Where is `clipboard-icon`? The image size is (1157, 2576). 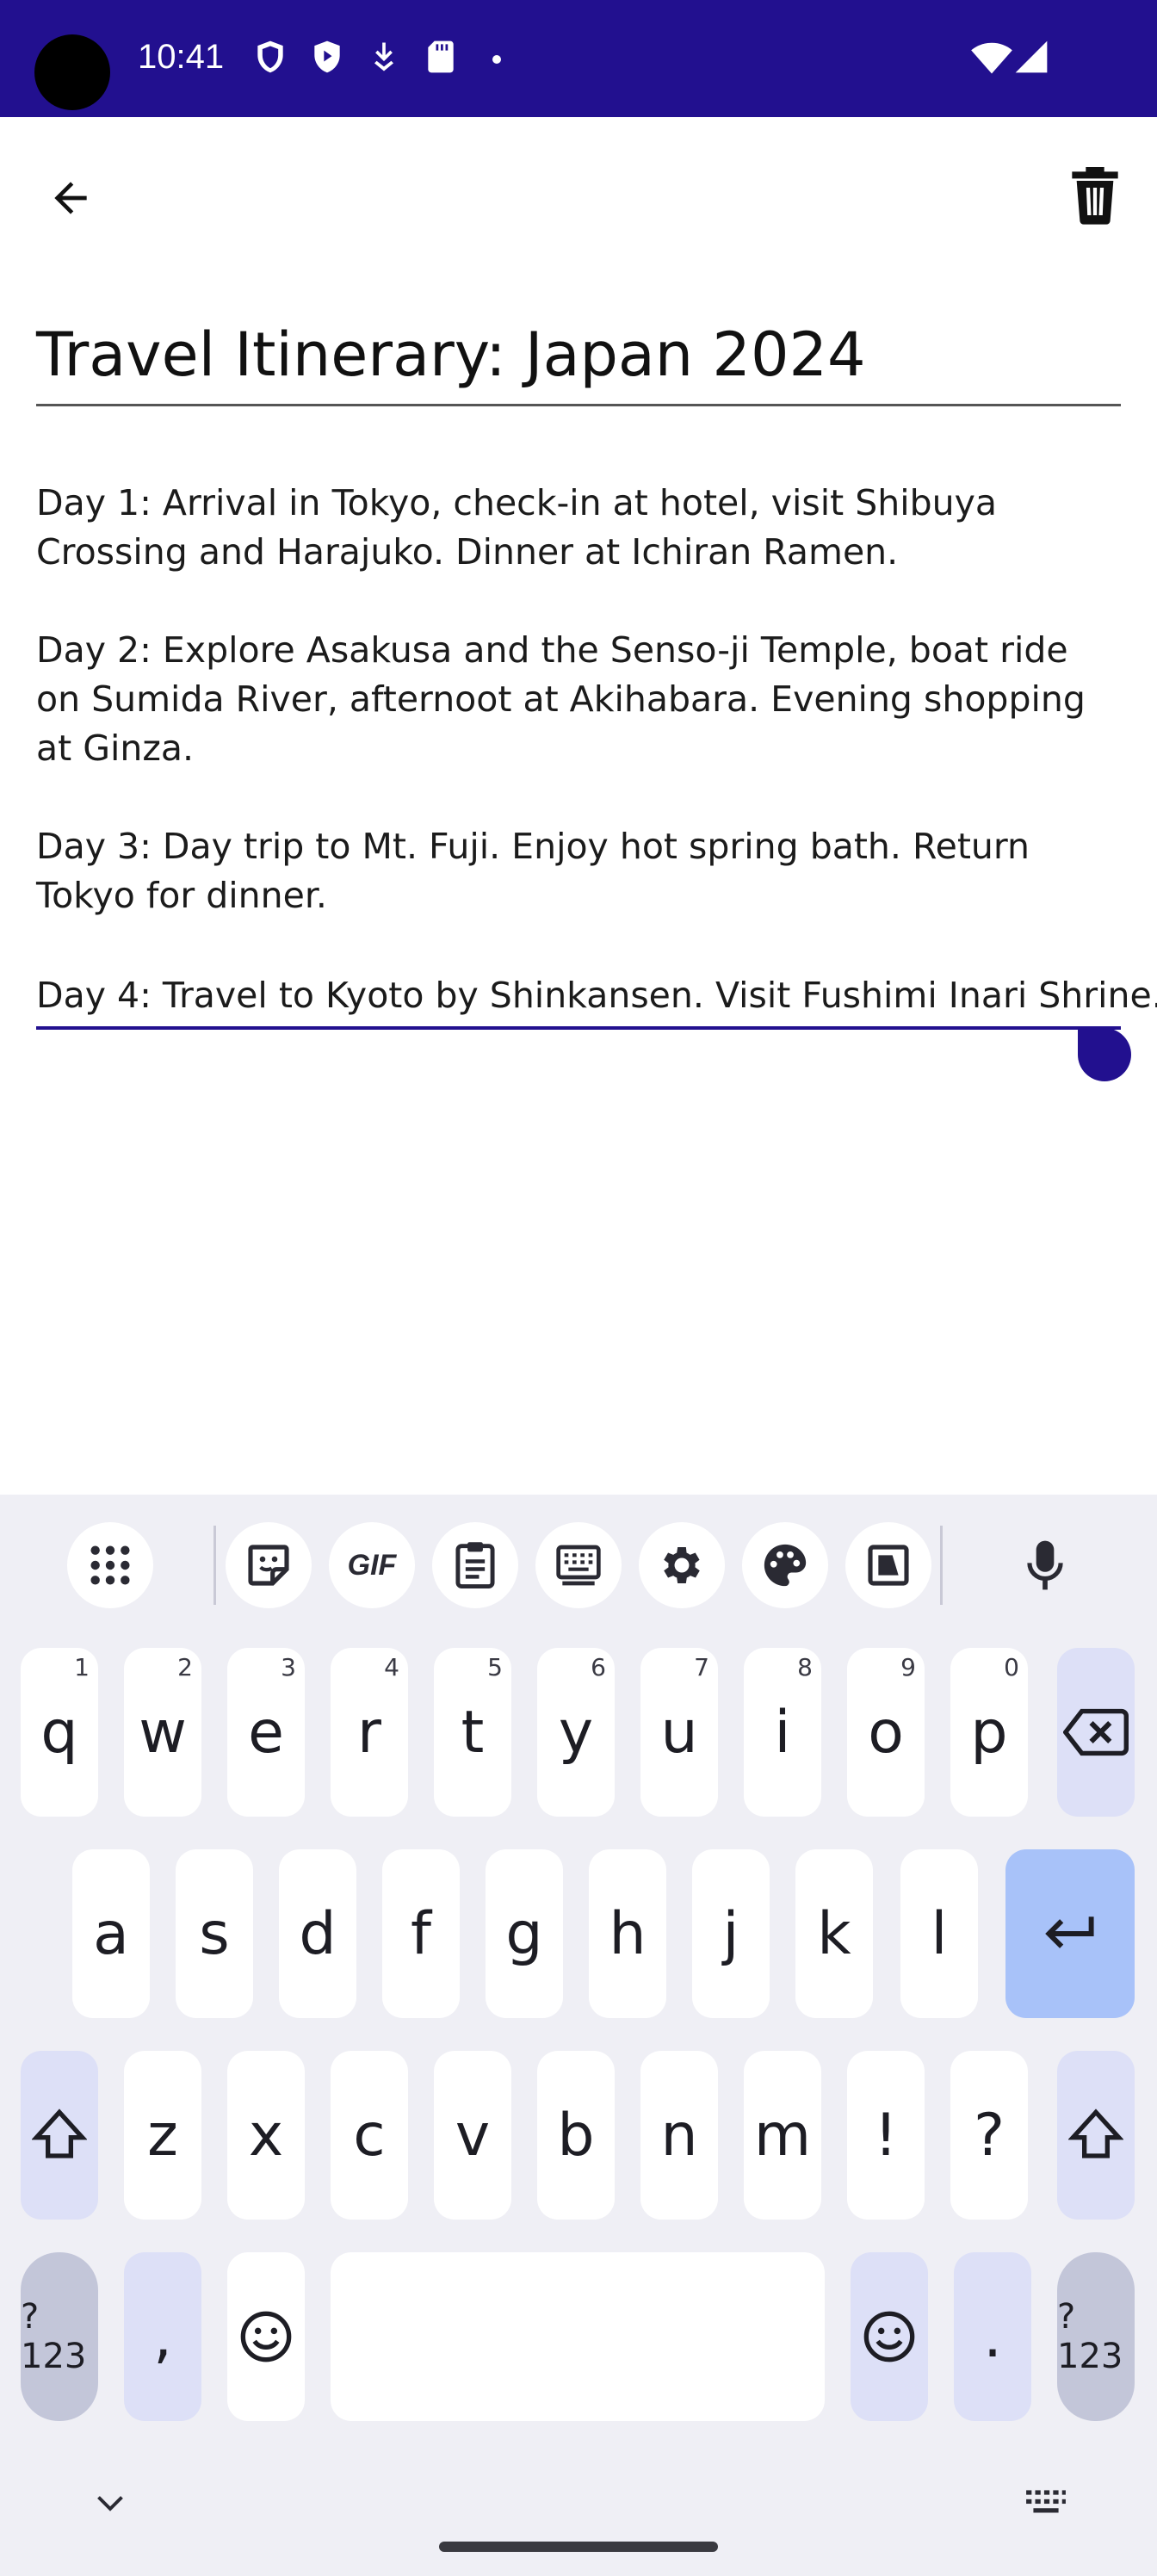
clipboard-icon is located at coordinates (475, 1565).